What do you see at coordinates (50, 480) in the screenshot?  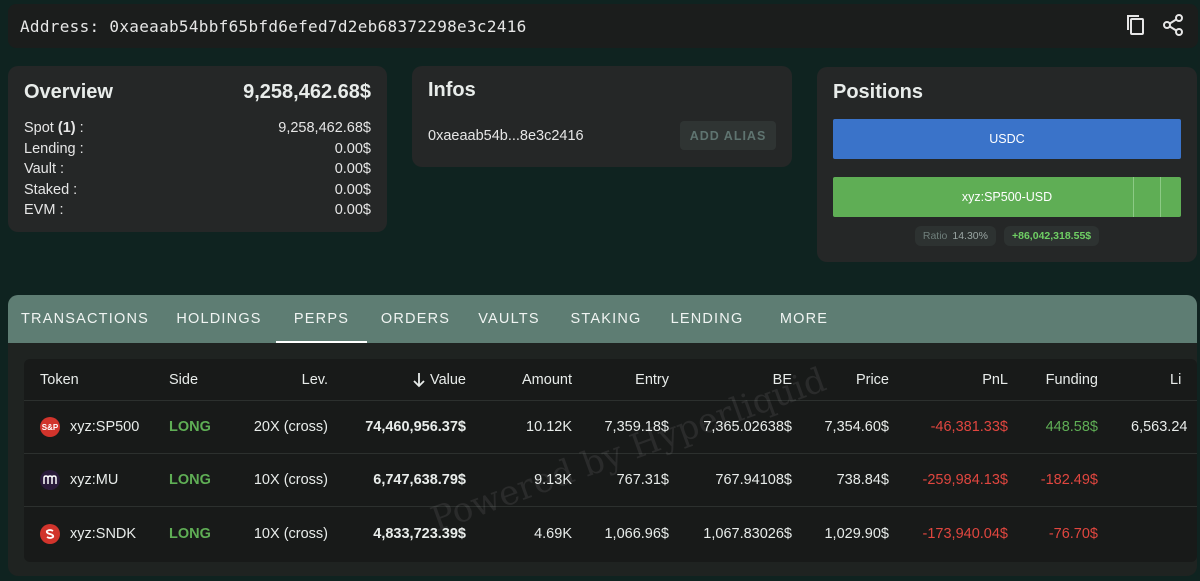 I see `mu-token-icon` at bounding box center [50, 480].